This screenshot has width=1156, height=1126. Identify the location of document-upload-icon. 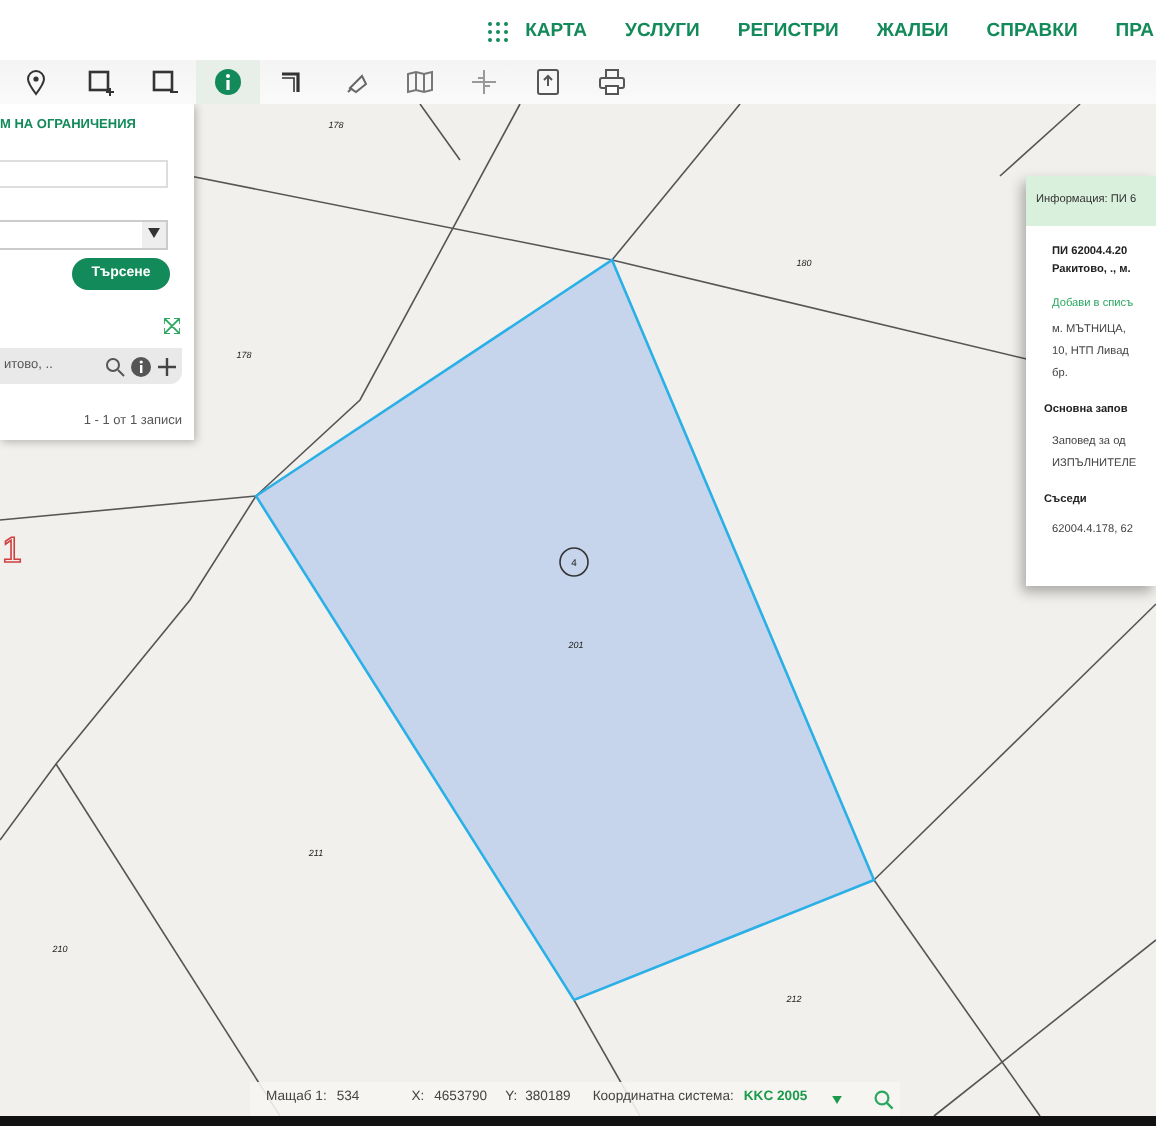
(548, 82).